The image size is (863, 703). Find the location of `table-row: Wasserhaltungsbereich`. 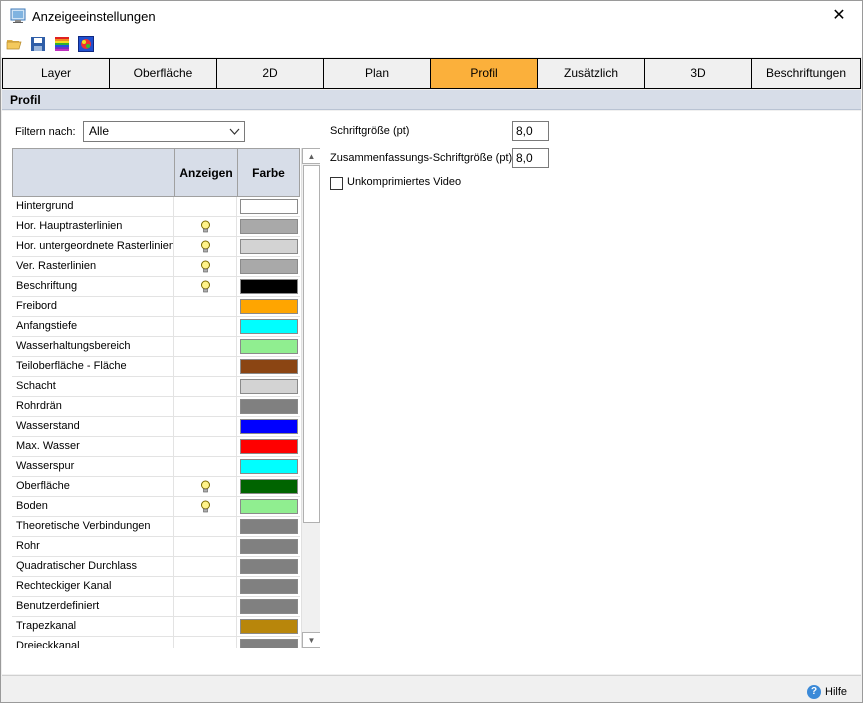

table-row: Wasserhaltungsbereich is located at coordinates (156, 347).